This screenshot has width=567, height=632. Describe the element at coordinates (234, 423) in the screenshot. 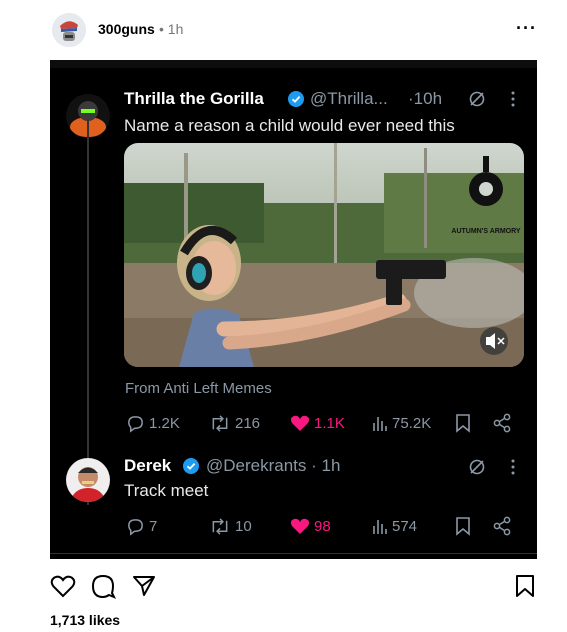

I see `repost-button: 216` at that location.